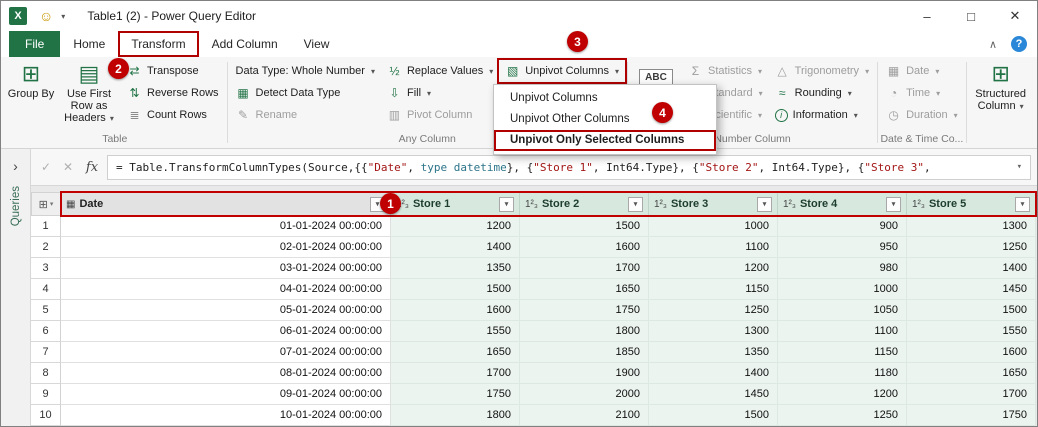  I want to click on value-cell: 1900, so click(584, 373).